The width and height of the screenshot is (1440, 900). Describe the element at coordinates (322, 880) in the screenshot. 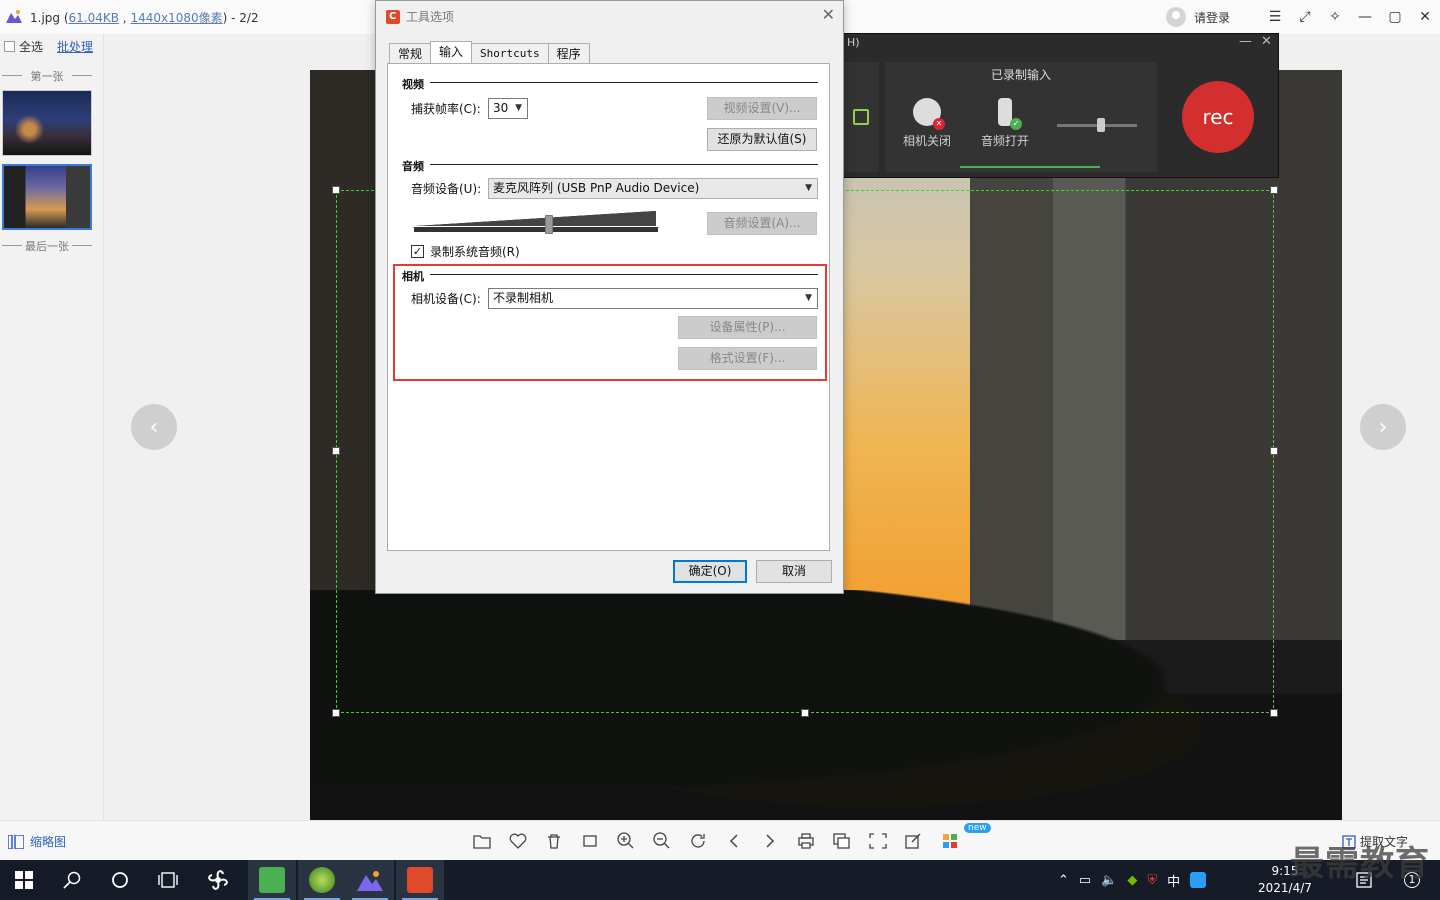

I see `taskbar-app-green-ball` at that location.